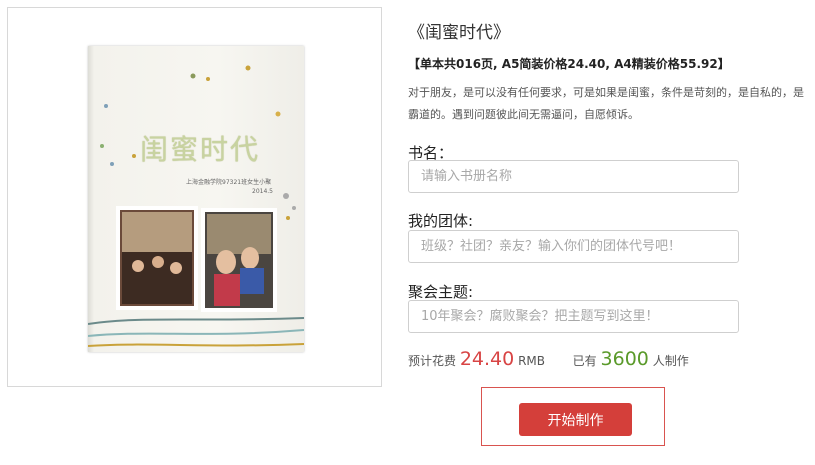  What do you see at coordinates (584, 361) in the screenshot?
I see `made-prefix: 已有` at bounding box center [584, 361].